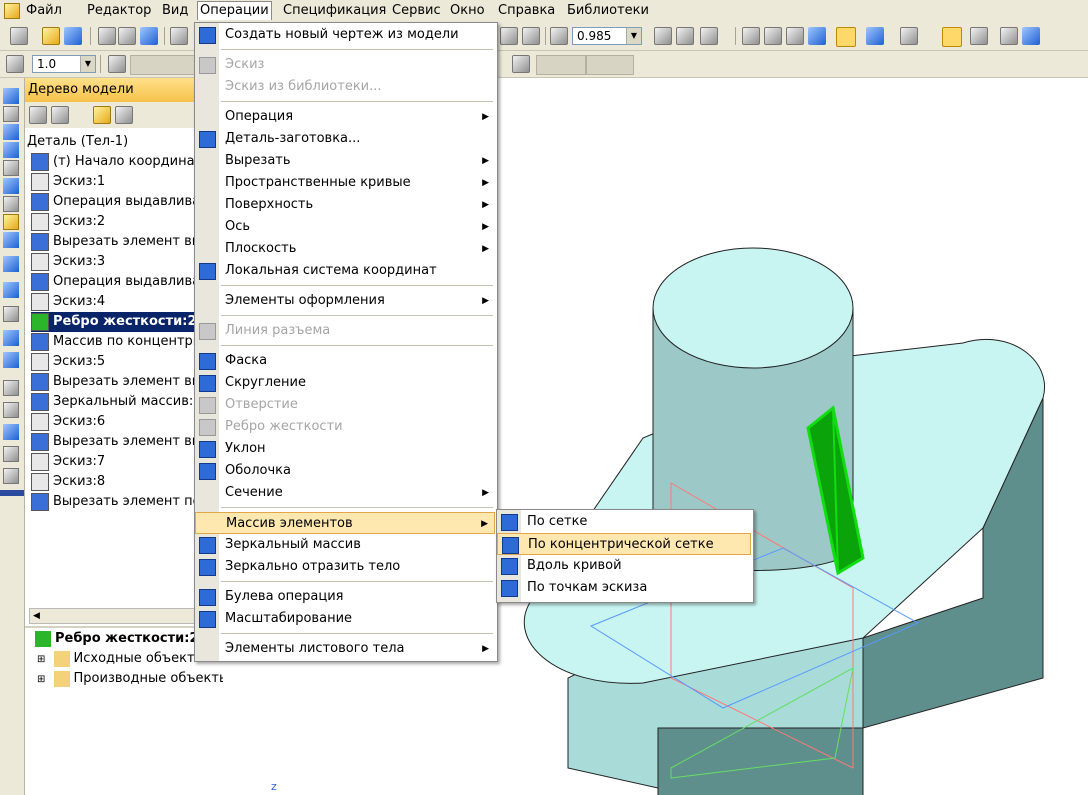  Describe the element at coordinates (36, 616) in the screenshot. I see `scroll-left-icon: ◀` at that location.